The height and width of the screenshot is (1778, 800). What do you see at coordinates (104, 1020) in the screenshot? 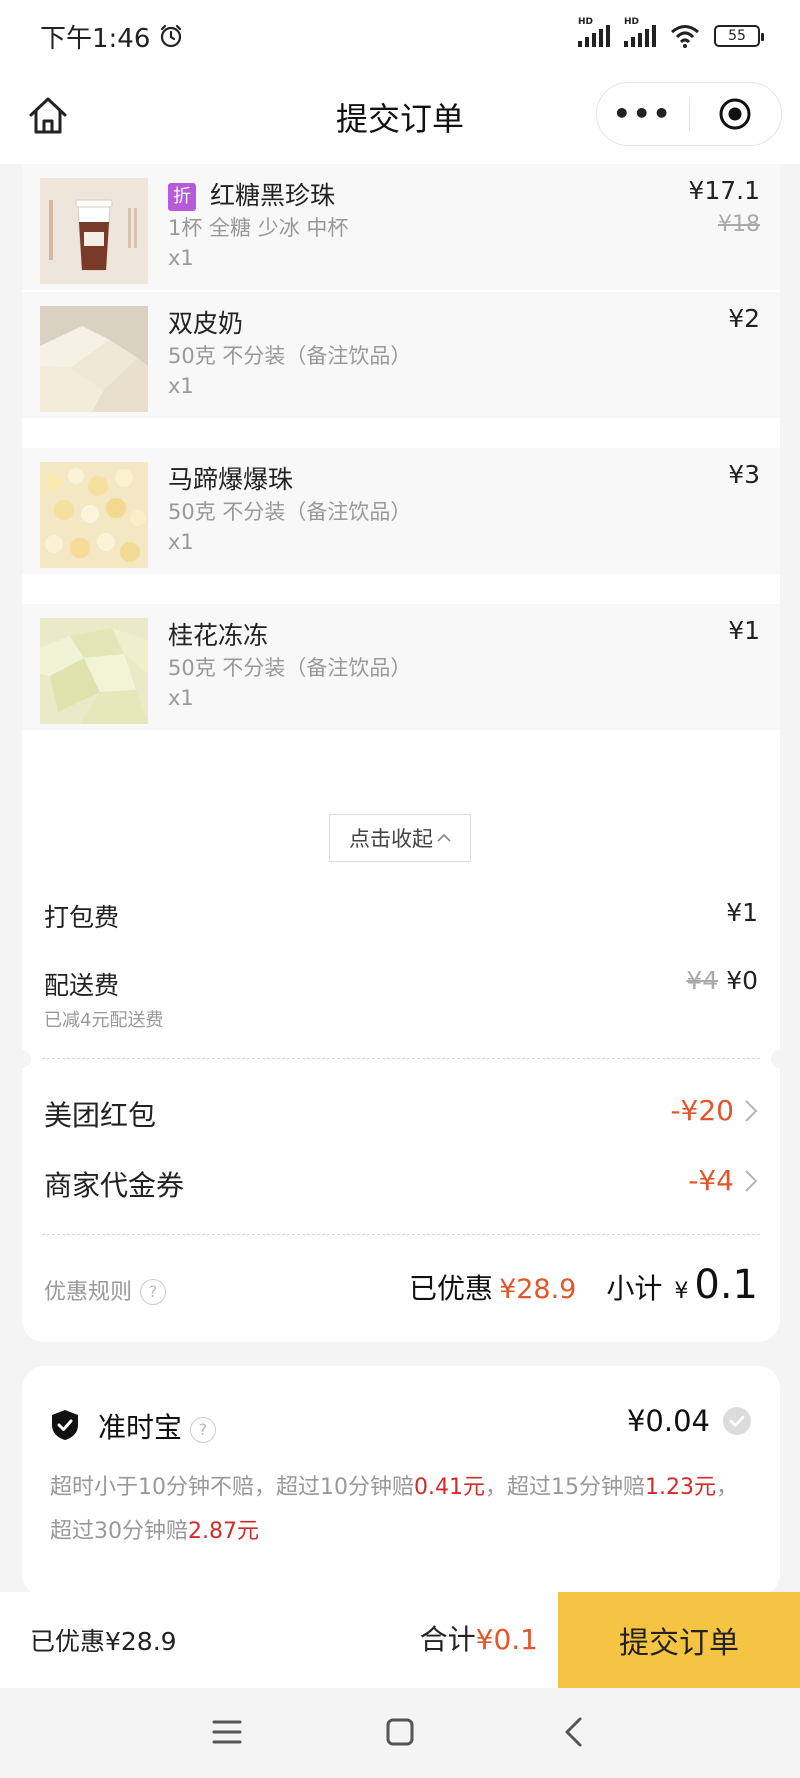
I see `delivery-fee-note: 已减4元配送费` at bounding box center [104, 1020].